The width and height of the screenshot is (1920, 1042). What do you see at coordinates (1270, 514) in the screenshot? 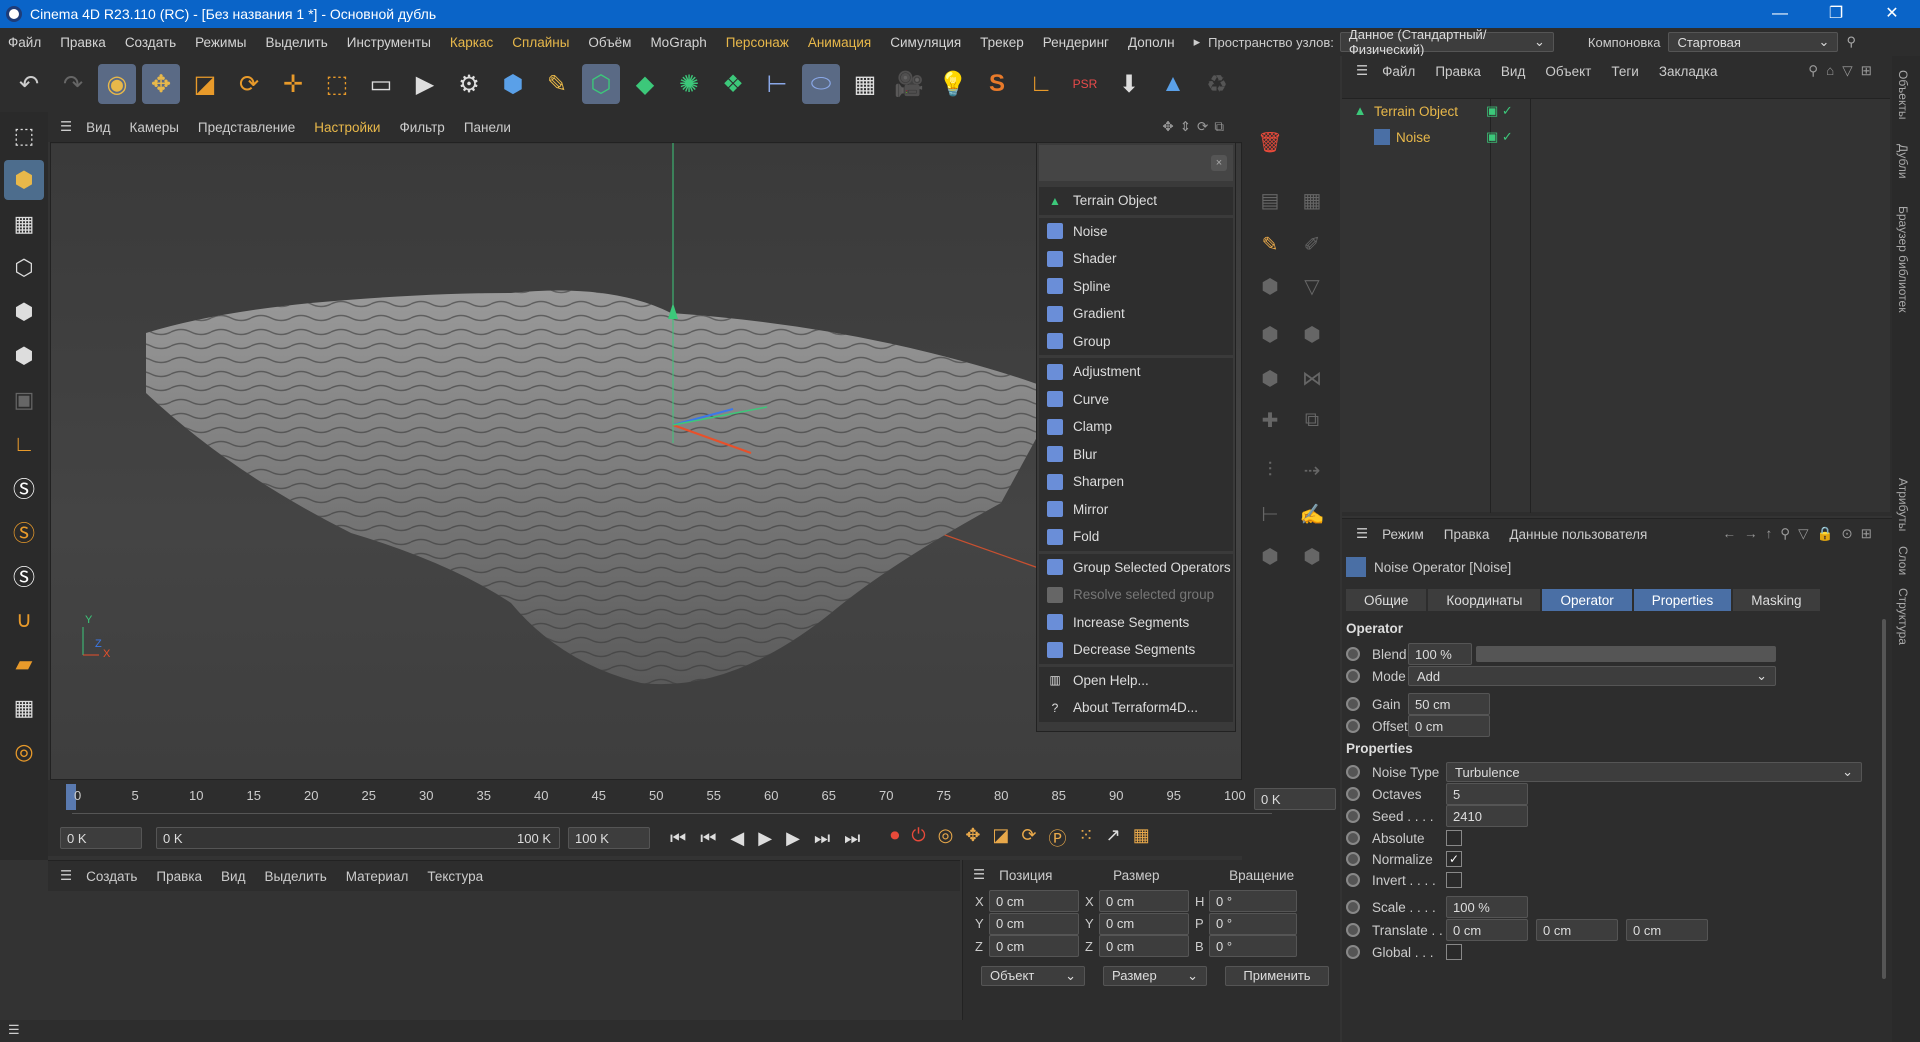
I see `frame-tool-icon: ⊢` at bounding box center [1270, 514].